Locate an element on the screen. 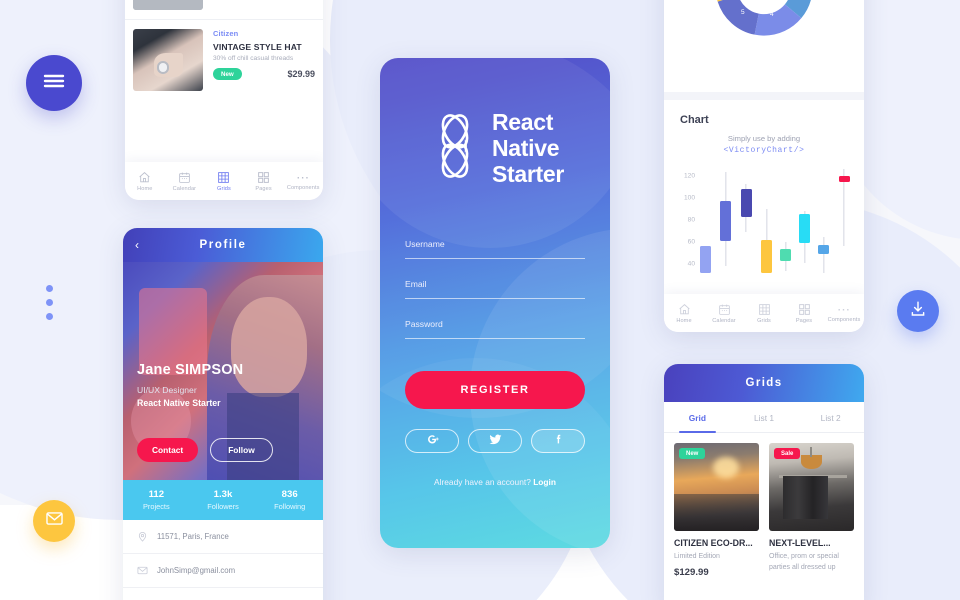  detail-row-website: www.reactnativestarter.com is located at coordinates (223, 594).